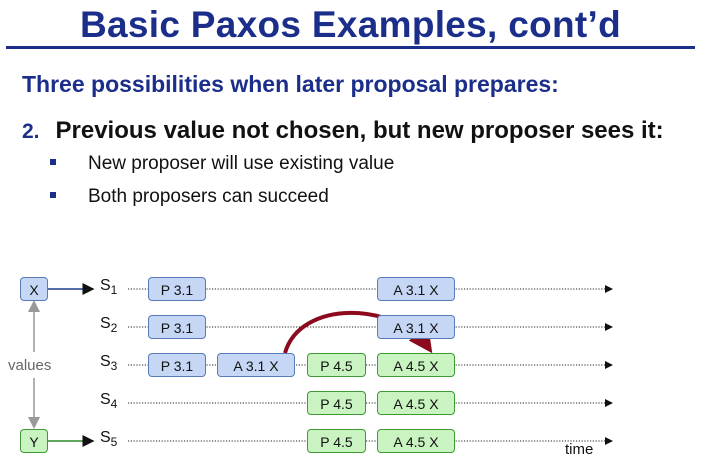 This screenshot has height=466, width=701. What do you see at coordinates (336, 365) in the screenshot?
I see `s3-prepare-4-5-box: P 4.5` at bounding box center [336, 365].